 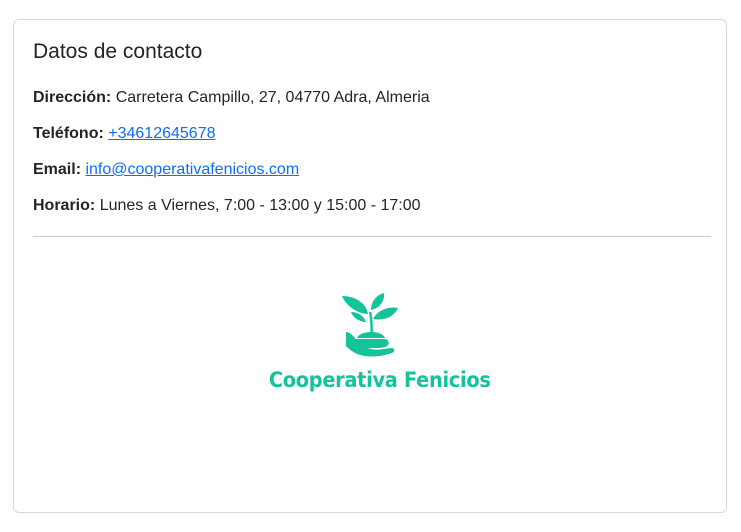 What do you see at coordinates (379, 380) in the screenshot?
I see `logo-text: Cooperativa Fenicios` at bounding box center [379, 380].